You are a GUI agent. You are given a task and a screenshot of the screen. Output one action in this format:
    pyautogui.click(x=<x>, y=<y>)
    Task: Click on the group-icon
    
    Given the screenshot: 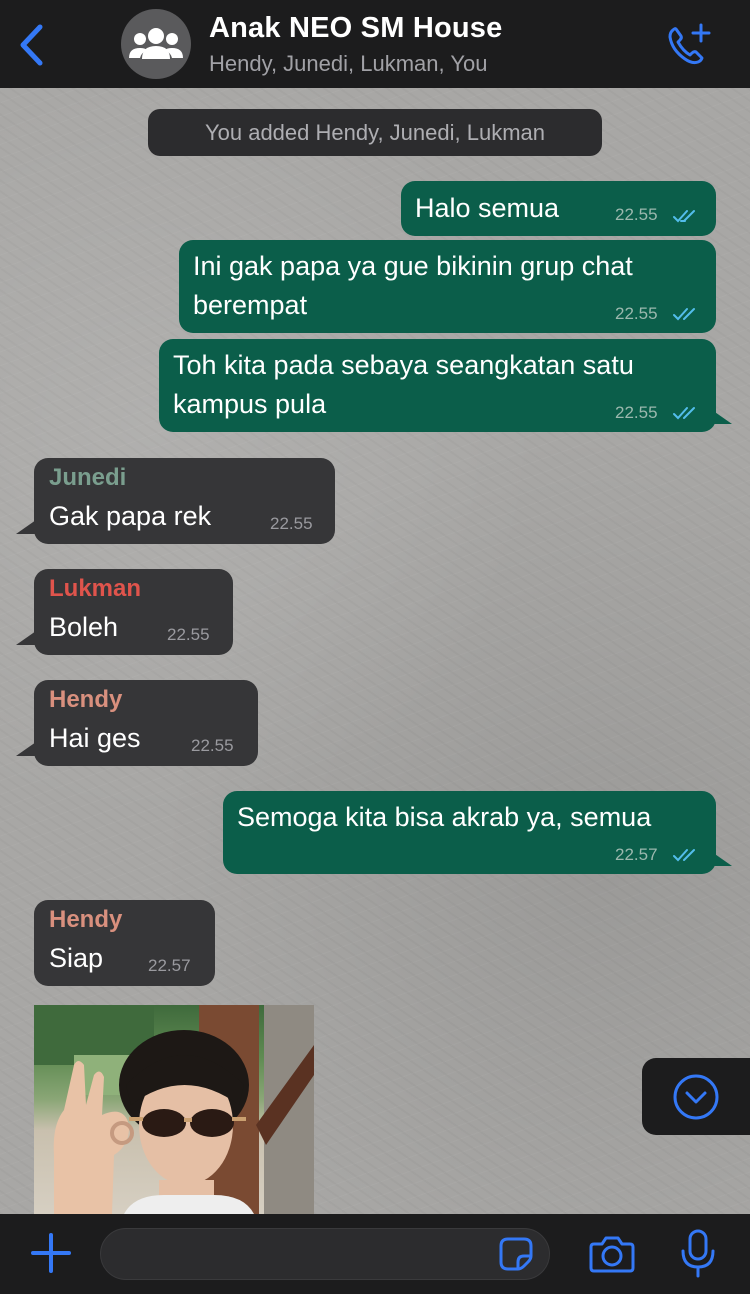 What is the action you would take?
    pyautogui.click(x=156, y=43)
    